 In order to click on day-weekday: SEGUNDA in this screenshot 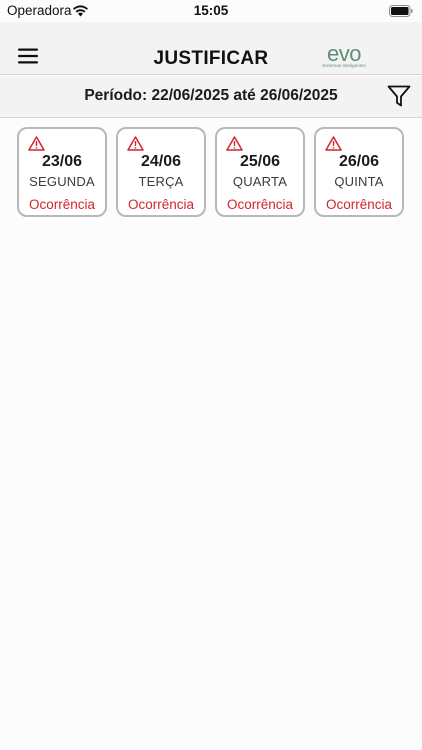, I will do `click(62, 181)`.